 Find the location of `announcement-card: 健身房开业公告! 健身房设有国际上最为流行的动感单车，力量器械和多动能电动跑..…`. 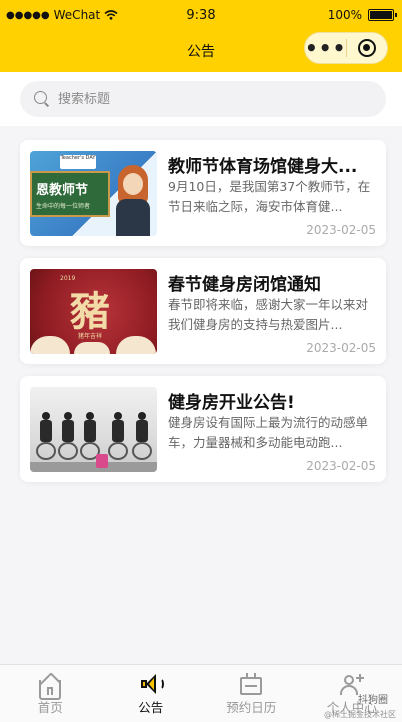

announcement-card: 健身房开业公告! 健身房设有国际上最为流行的动感单车，力量器械和多动能电动跑..… is located at coordinates (203, 429).